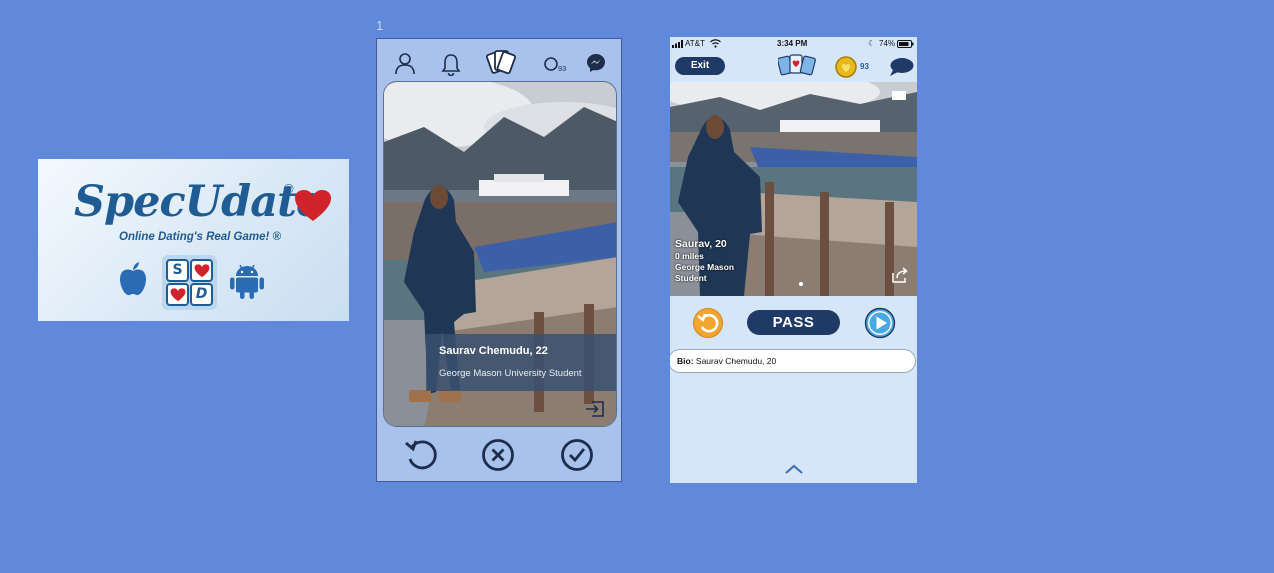 Image resolution: width=1274 pixels, height=573 pixels. Describe the element at coordinates (247, 281) in the screenshot. I see `android-icon` at that location.